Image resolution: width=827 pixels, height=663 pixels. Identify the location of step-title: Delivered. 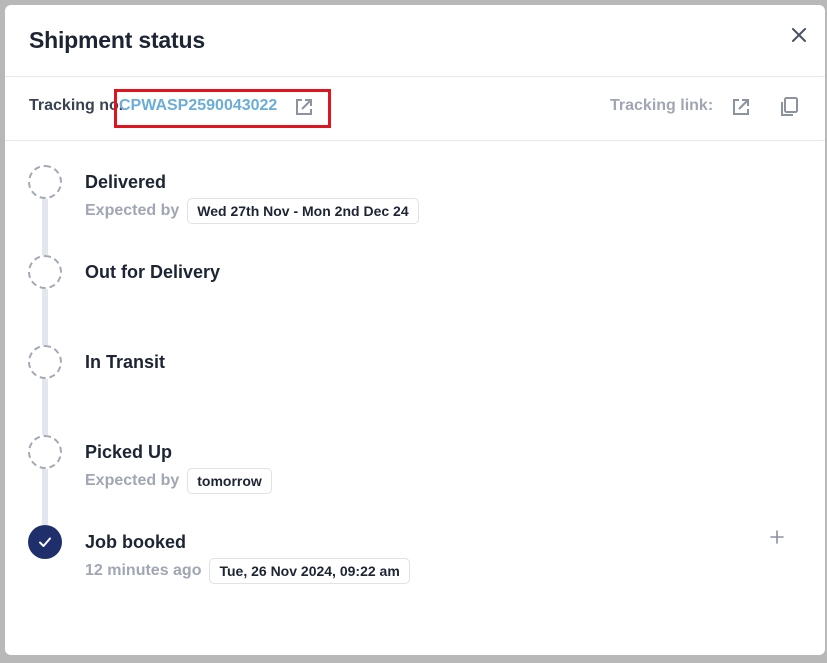
(126, 182).